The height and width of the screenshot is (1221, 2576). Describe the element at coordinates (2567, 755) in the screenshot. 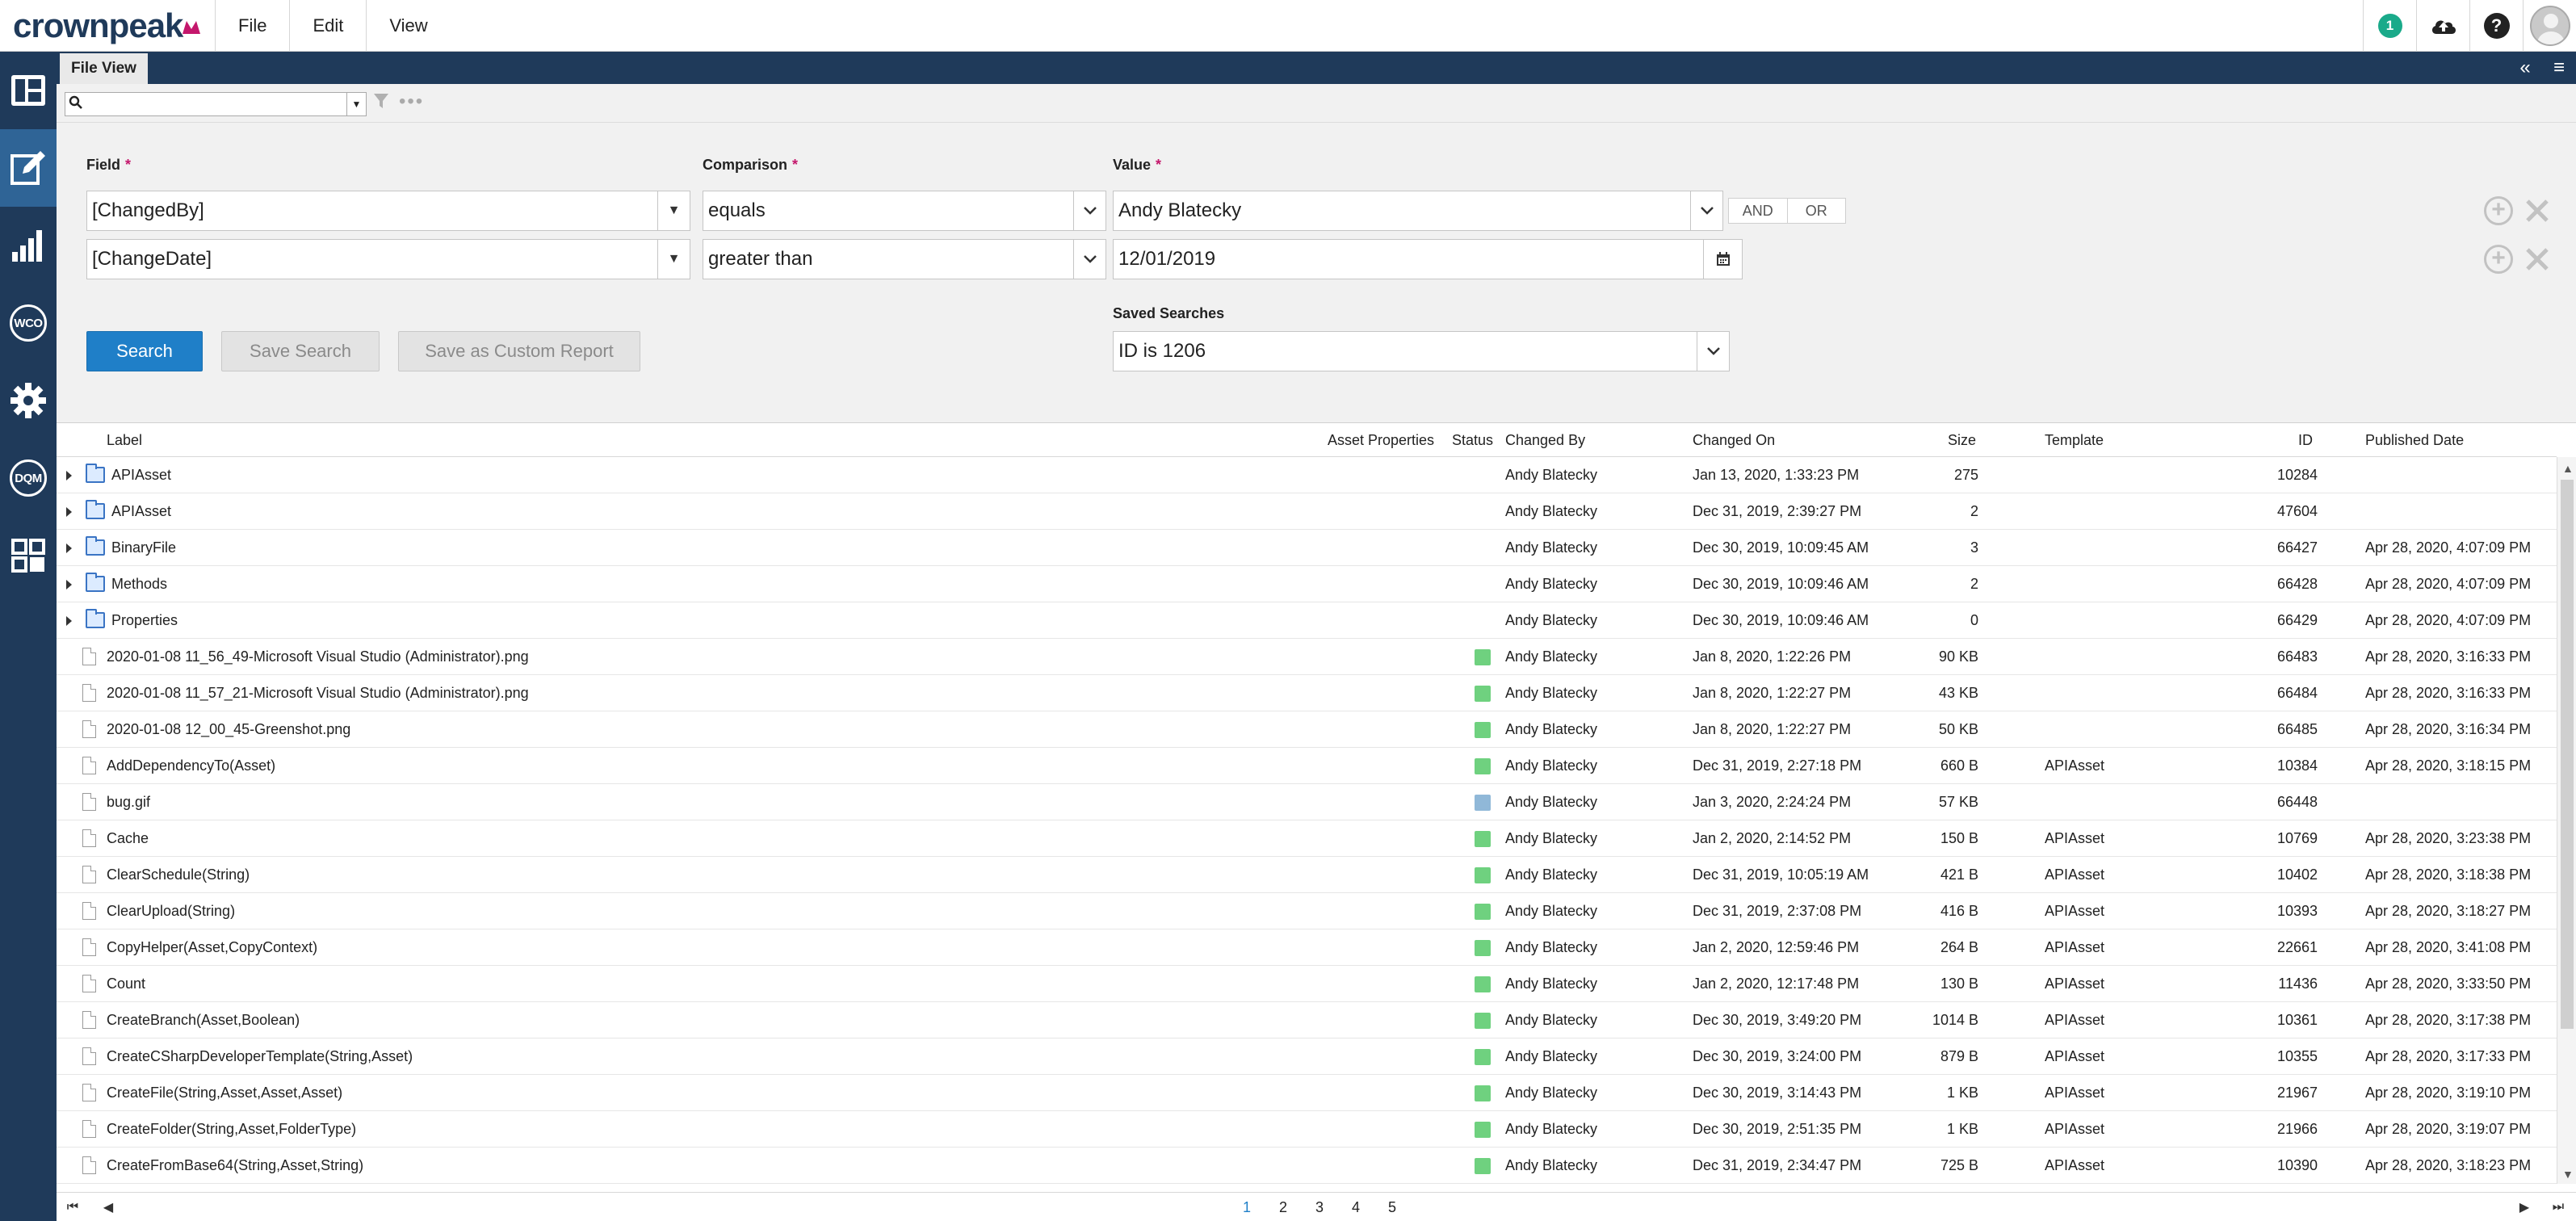

I see `scrollbar-thumb` at that location.